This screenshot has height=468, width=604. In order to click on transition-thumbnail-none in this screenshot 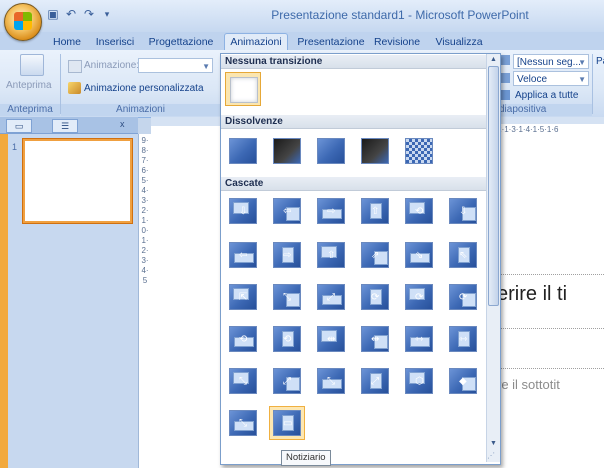, I will do `click(243, 89)`.